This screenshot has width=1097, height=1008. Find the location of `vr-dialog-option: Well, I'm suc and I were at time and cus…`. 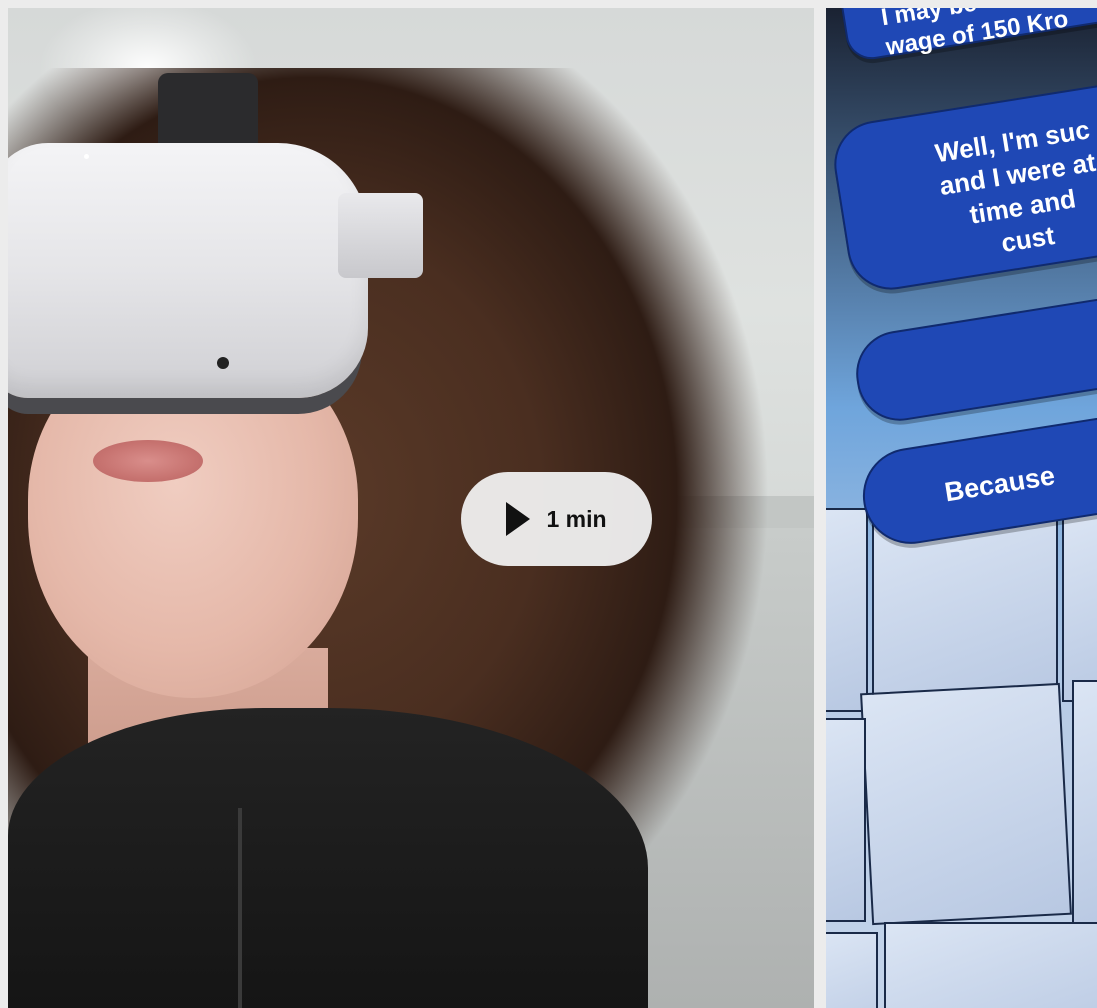

vr-dialog-option: Well, I'm suc and I were at time and cus… is located at coordinates (962, 183).